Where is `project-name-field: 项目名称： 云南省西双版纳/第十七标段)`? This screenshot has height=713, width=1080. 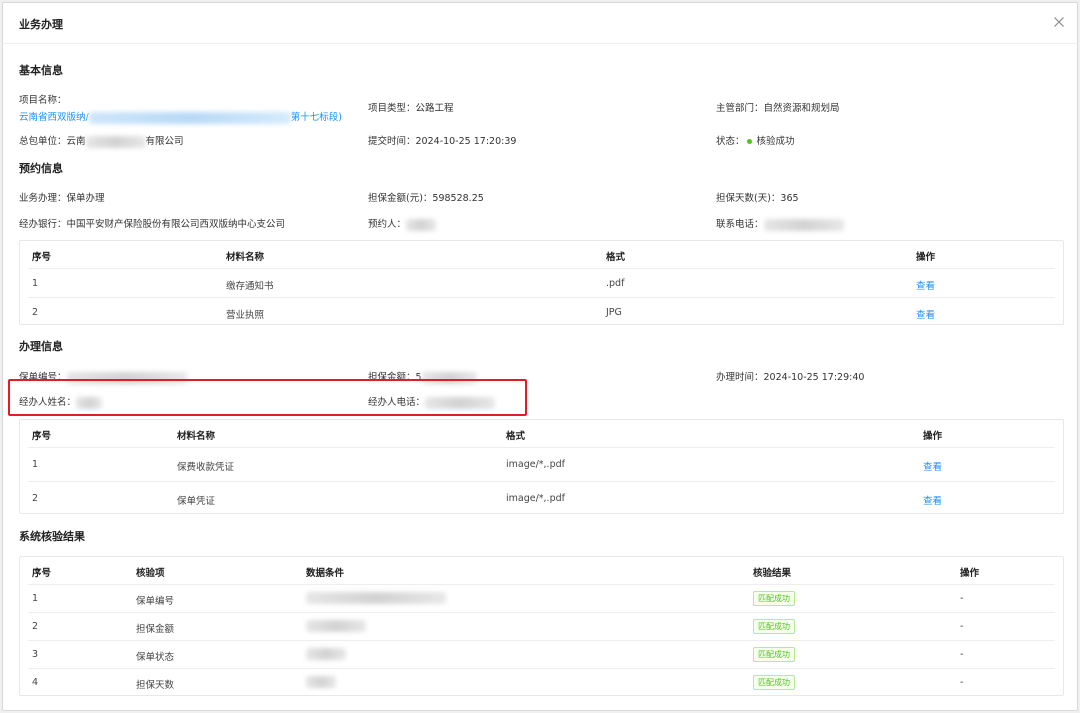 project-name-field: 项目名称： 云南省西双版纳/第十七标段) is located at coordinates (180, 108).